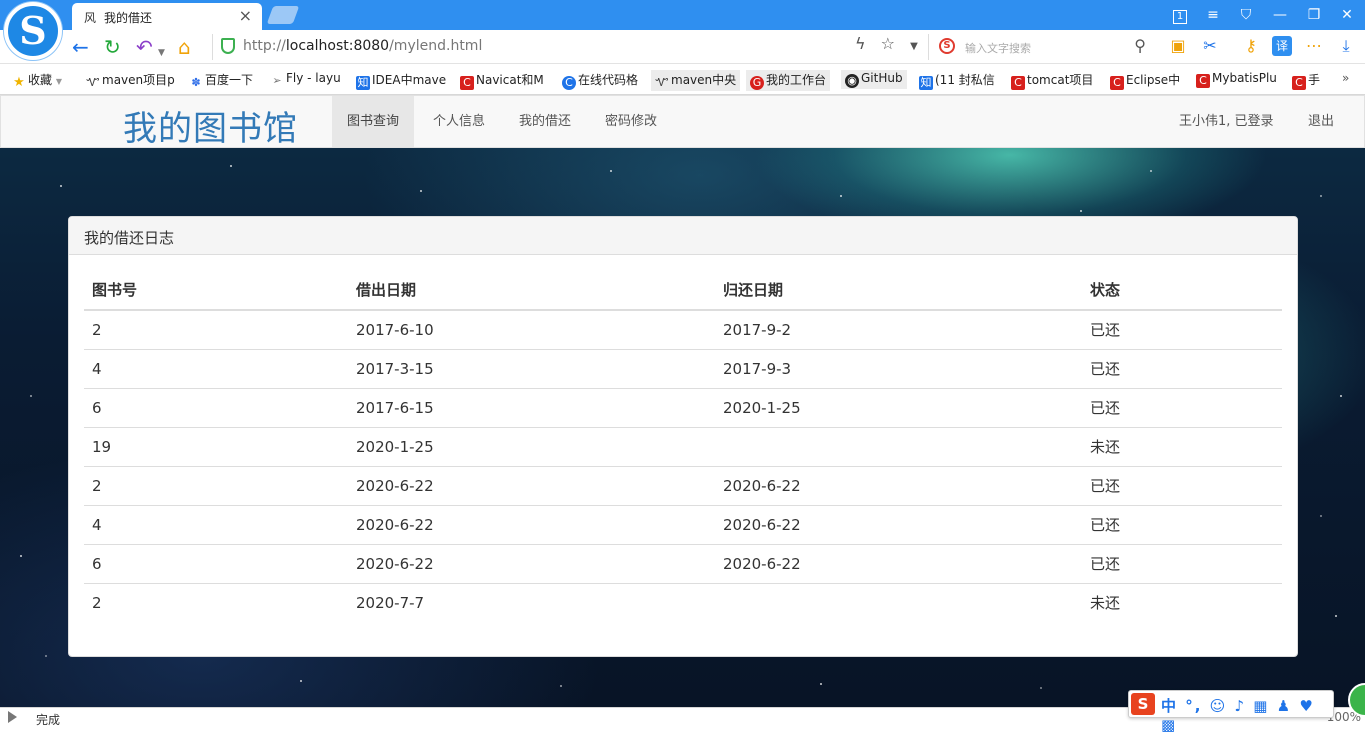  I want to click on refresh-icon: ↻, so click(112, 47).